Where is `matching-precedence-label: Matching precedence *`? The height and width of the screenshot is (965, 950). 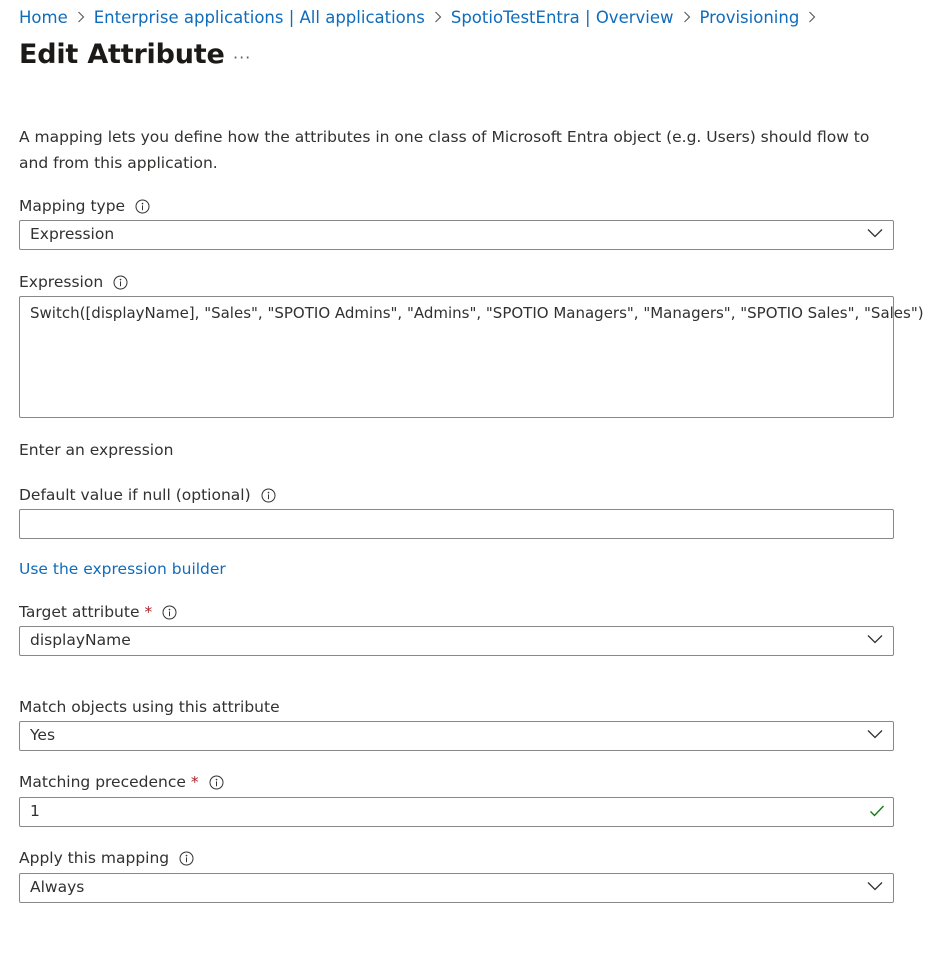
matching-precedence-label: Matching precedence * is located at coordinates (121, 782).